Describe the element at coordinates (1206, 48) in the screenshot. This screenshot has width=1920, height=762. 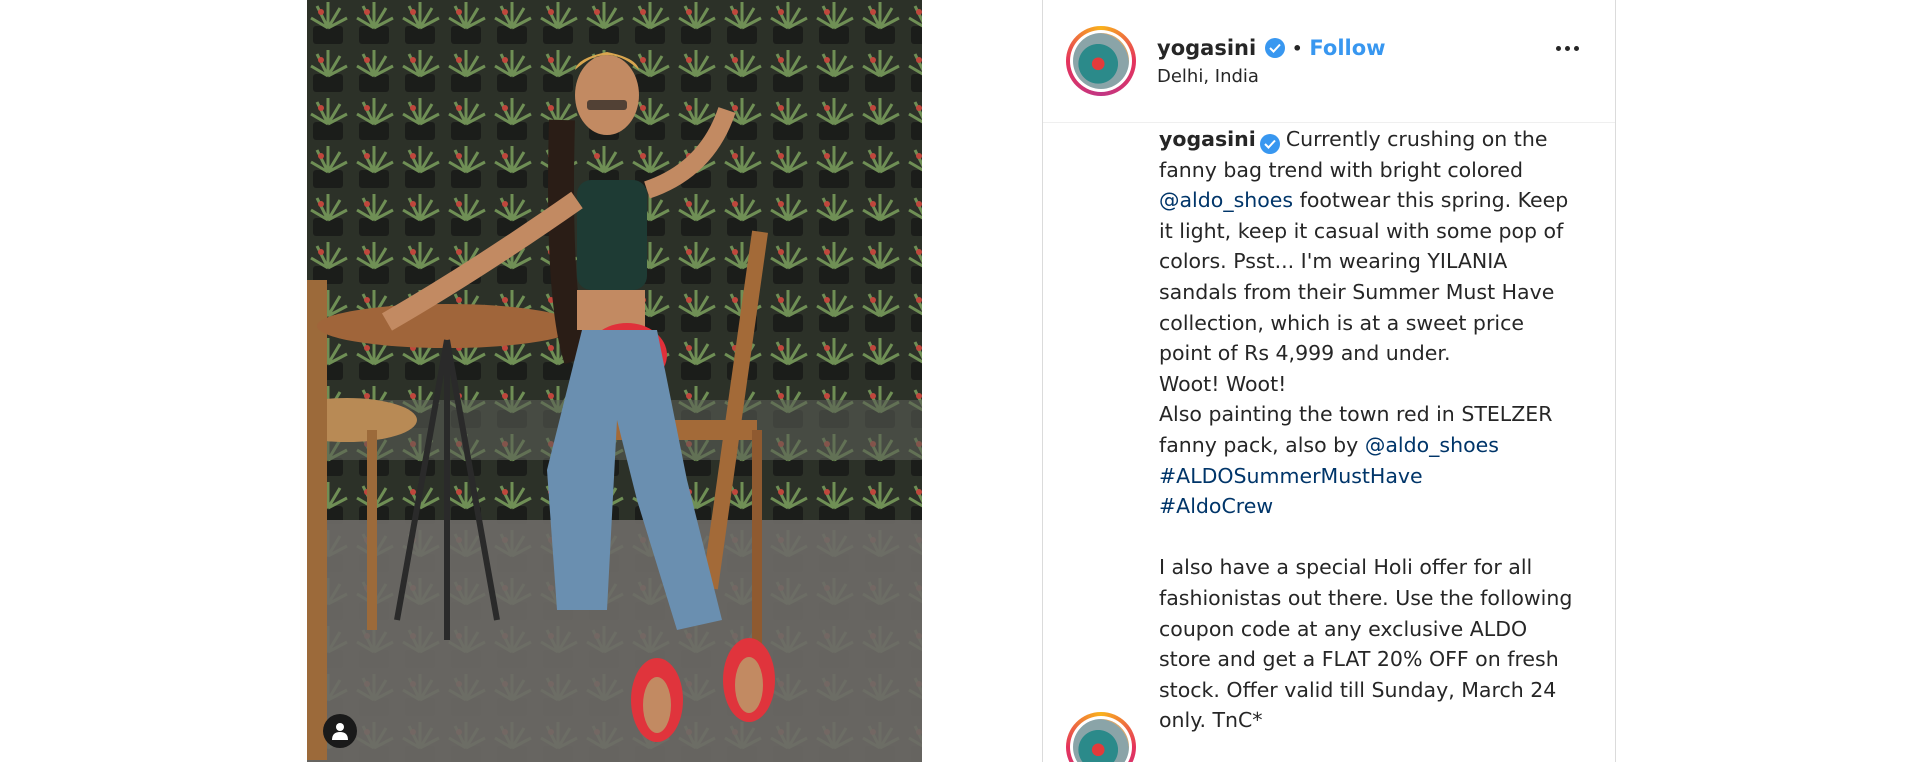
I see `username-link: yogasini` at that location.